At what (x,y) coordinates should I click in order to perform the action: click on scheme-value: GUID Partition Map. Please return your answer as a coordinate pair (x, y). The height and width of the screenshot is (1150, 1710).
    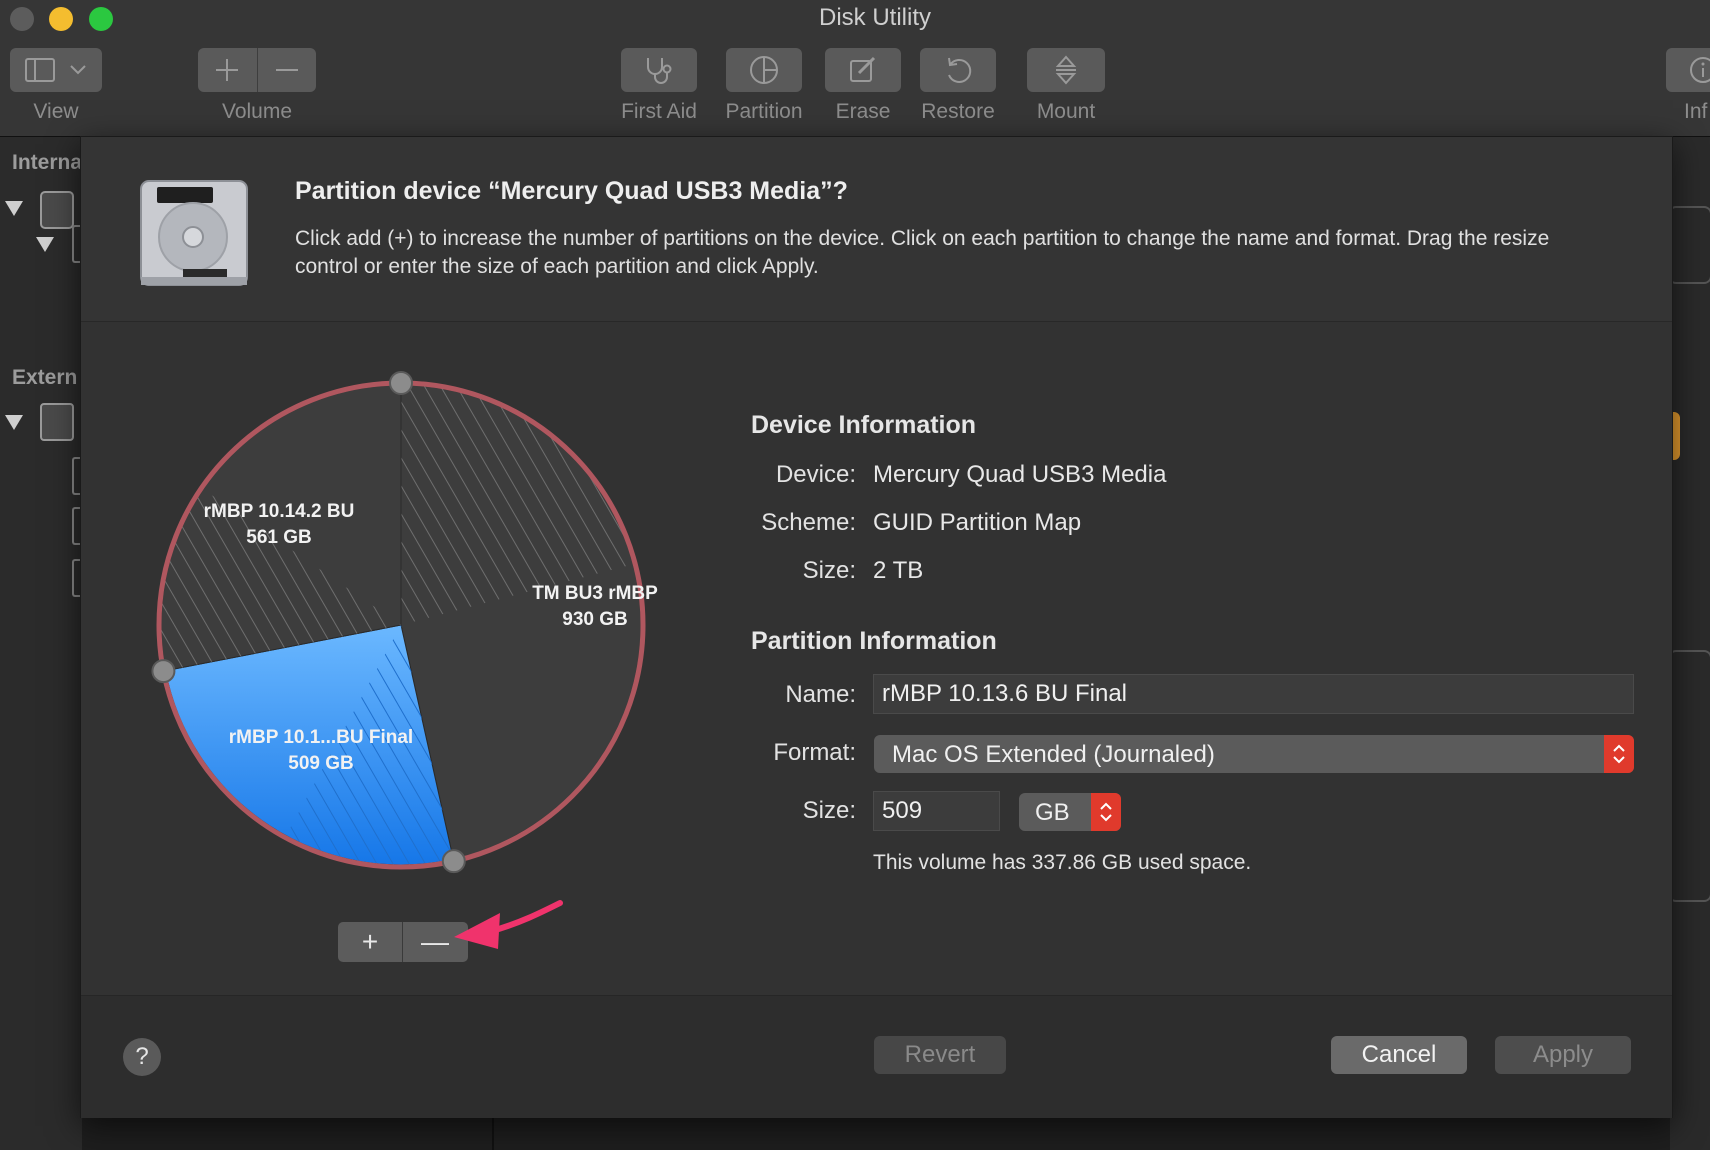
    Looking at the image, I should click on (977, 522).